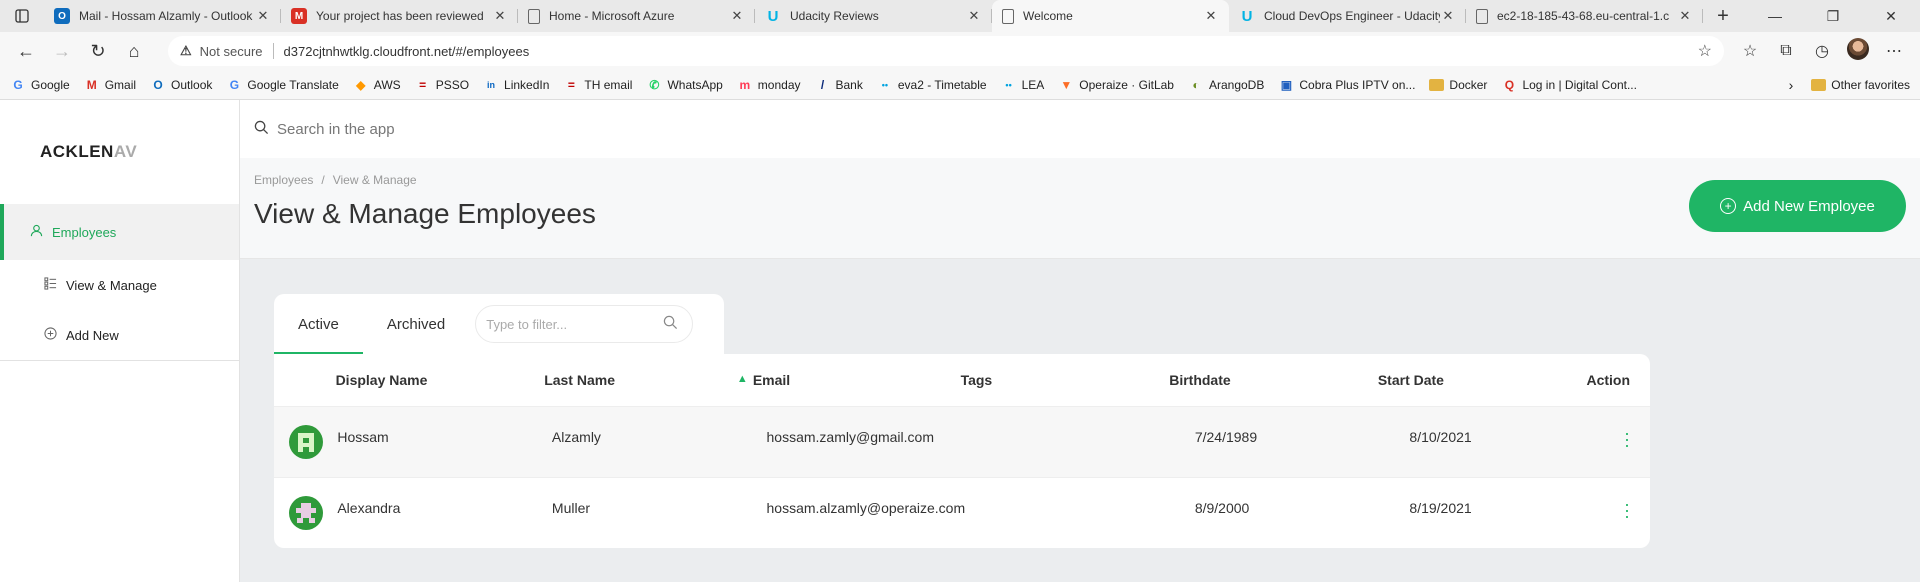  I want to click on tab-archived: Archived, so click(416, 324).